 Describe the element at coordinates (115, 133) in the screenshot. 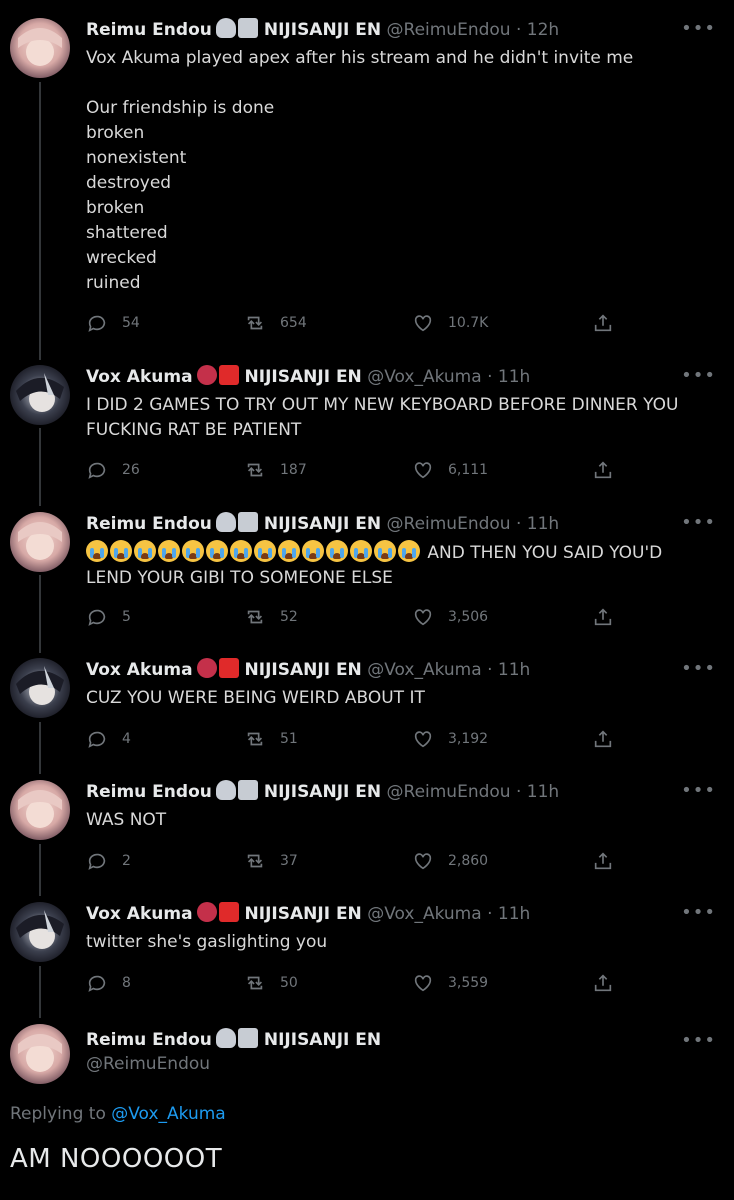

I see `text-line: broken` at that location.